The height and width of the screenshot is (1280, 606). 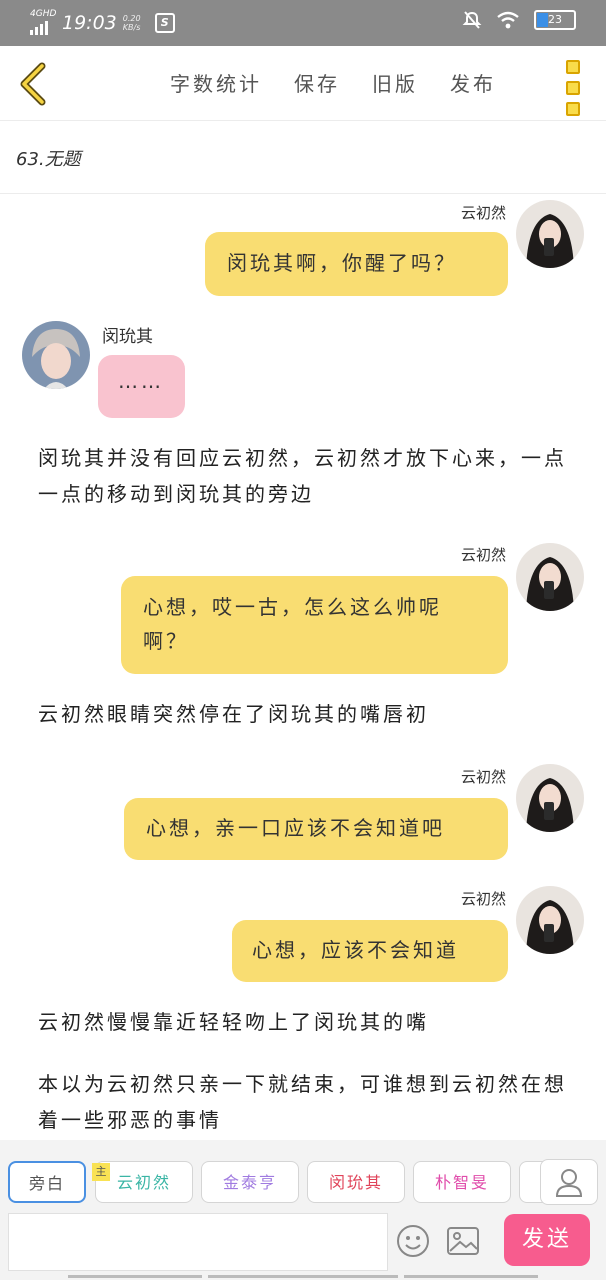 I want to click on narration-text: 闵玧其并没有回应云初然，云初然才放下心来，一点一点的移动到闵玧其的旁边, so click(x=308, y=476).